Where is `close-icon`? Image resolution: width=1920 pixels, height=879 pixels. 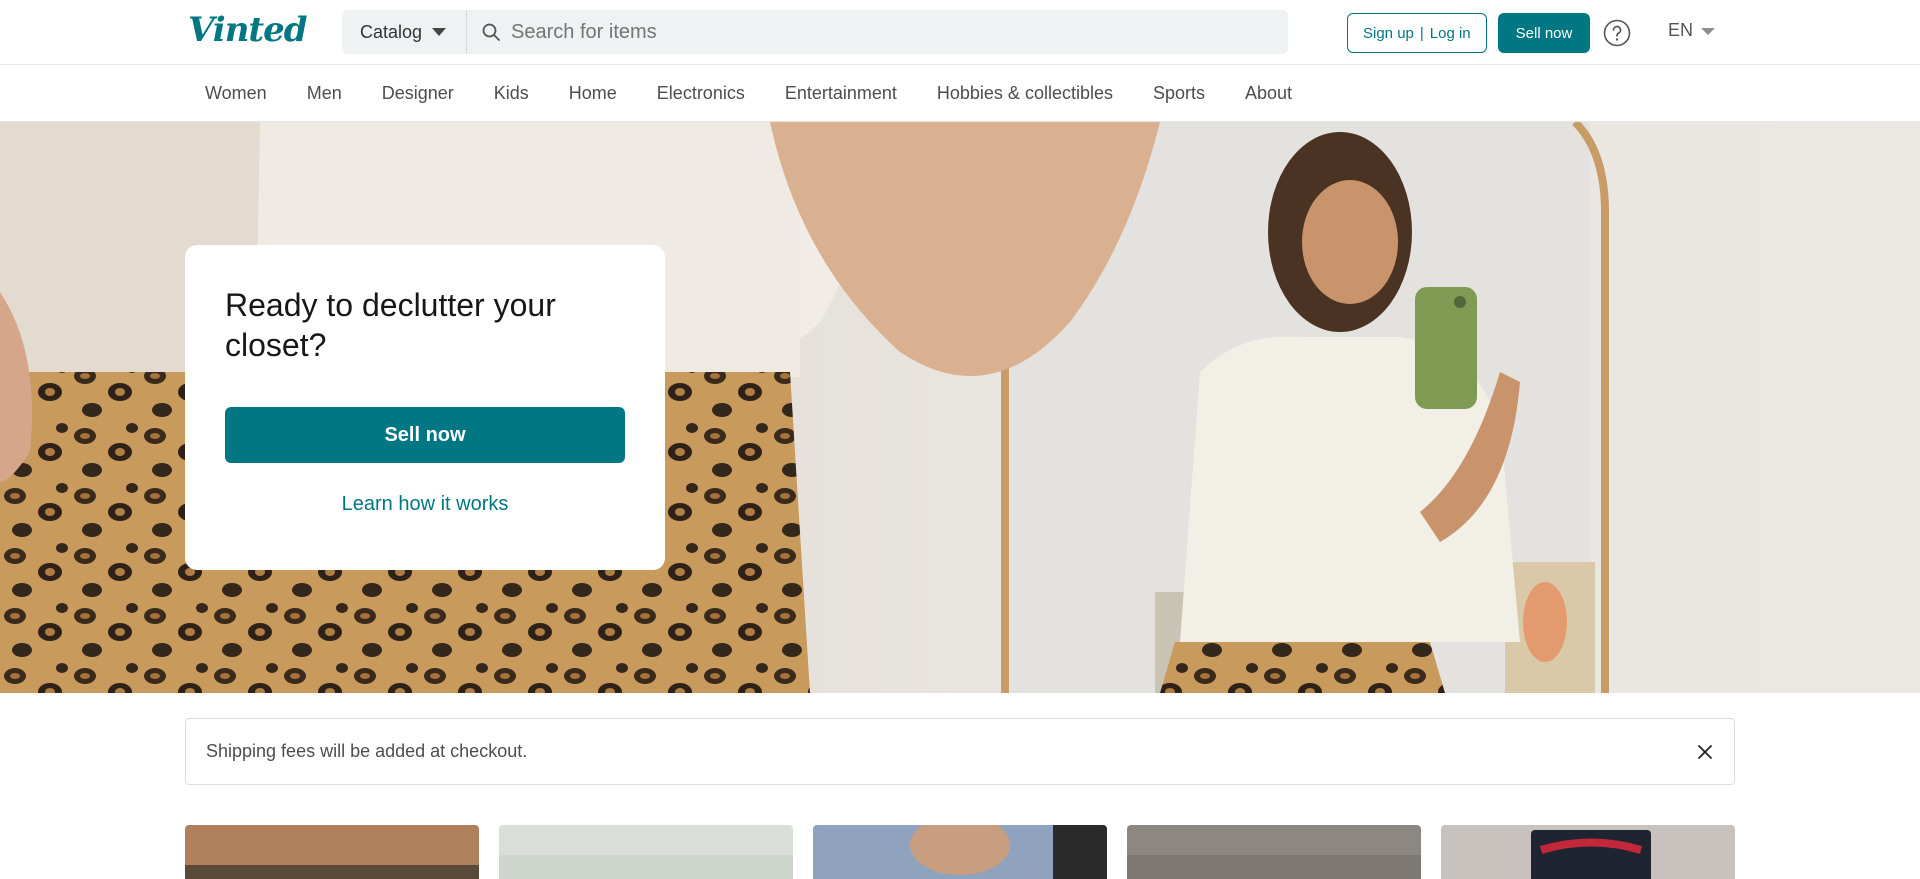
close-icon is located at coordinates (1705, 752).